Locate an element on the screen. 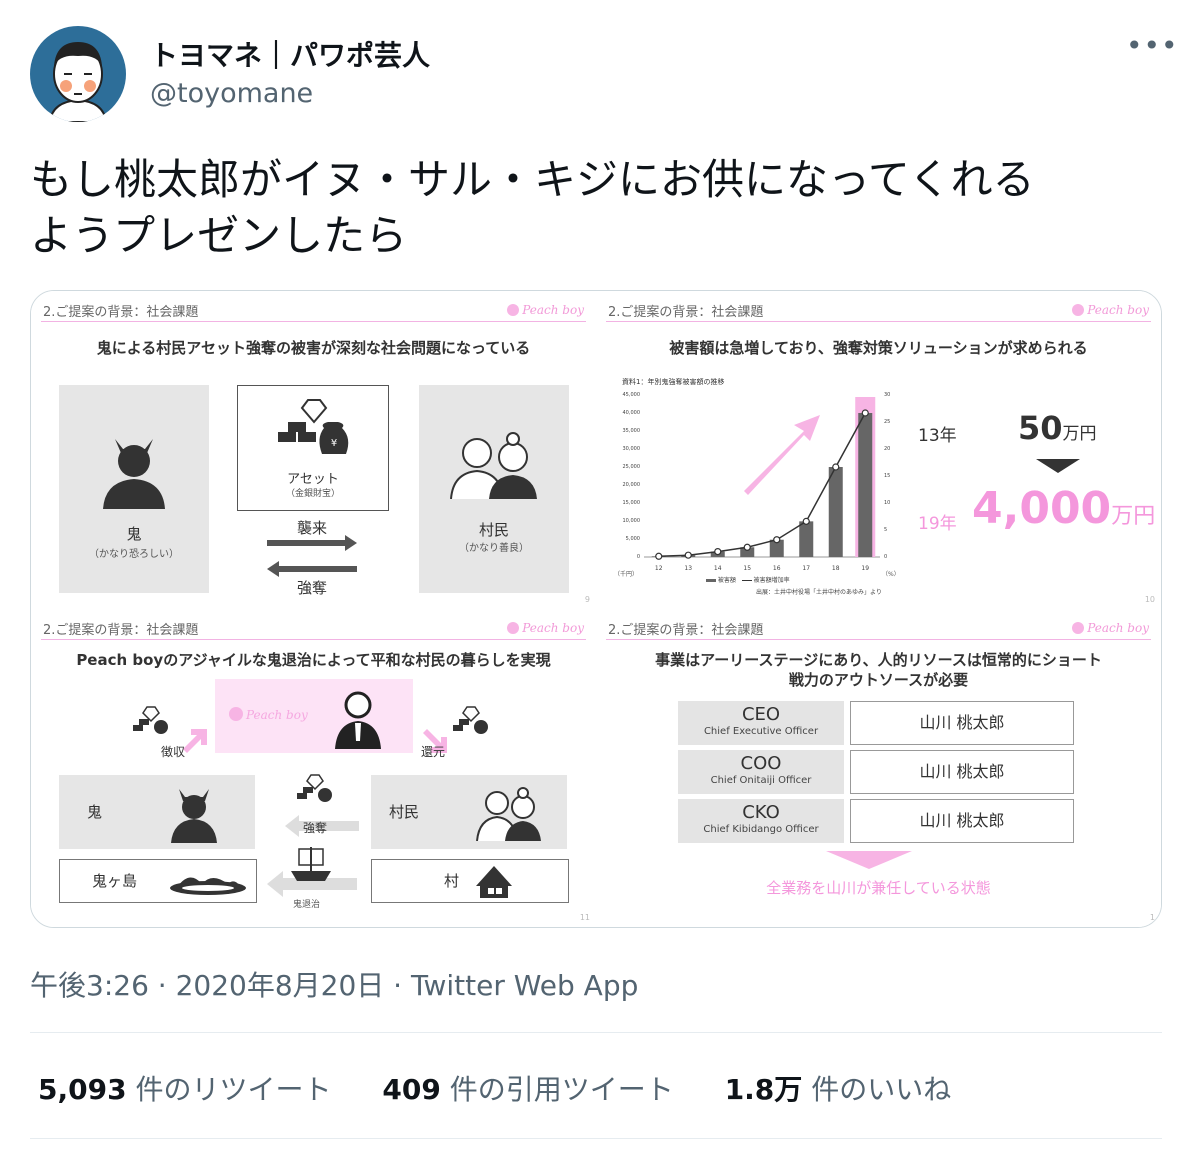 This screenshot has width=1192, height=1166. pink-up-arrow-icon is located at coordinates (195, 741).